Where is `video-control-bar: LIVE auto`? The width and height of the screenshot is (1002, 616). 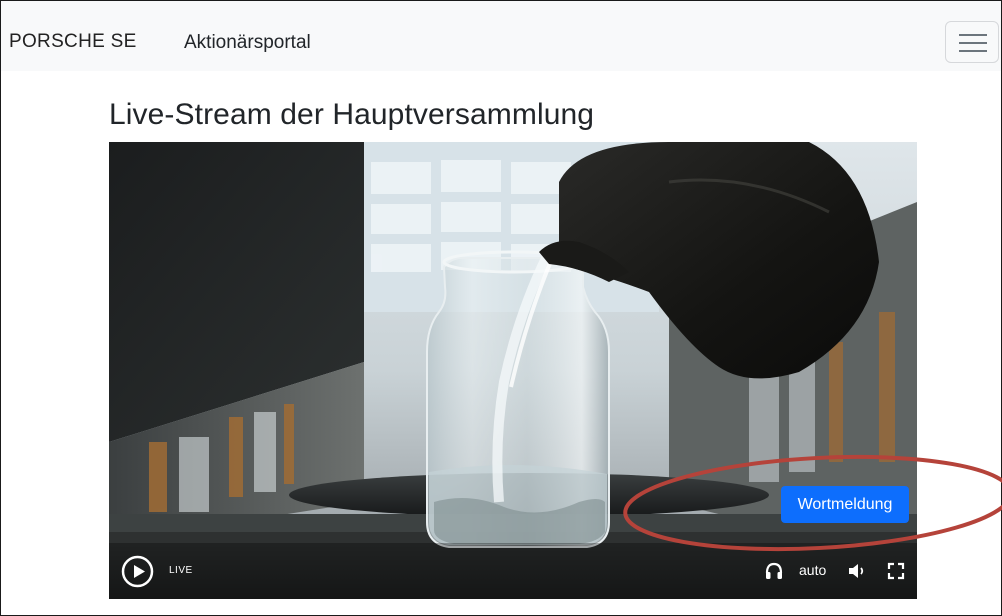
video-control-bar: LIVE auto is located at coordinates (513, 571).